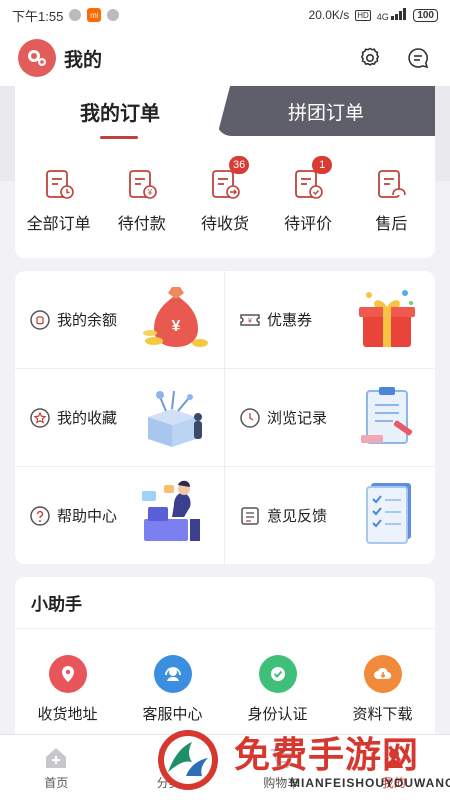 Image resolution: width=450 pixels, height=800 pixels. Describe the element at coordinates (40, 515) in the screenshot. I see `question-icon` at that location.